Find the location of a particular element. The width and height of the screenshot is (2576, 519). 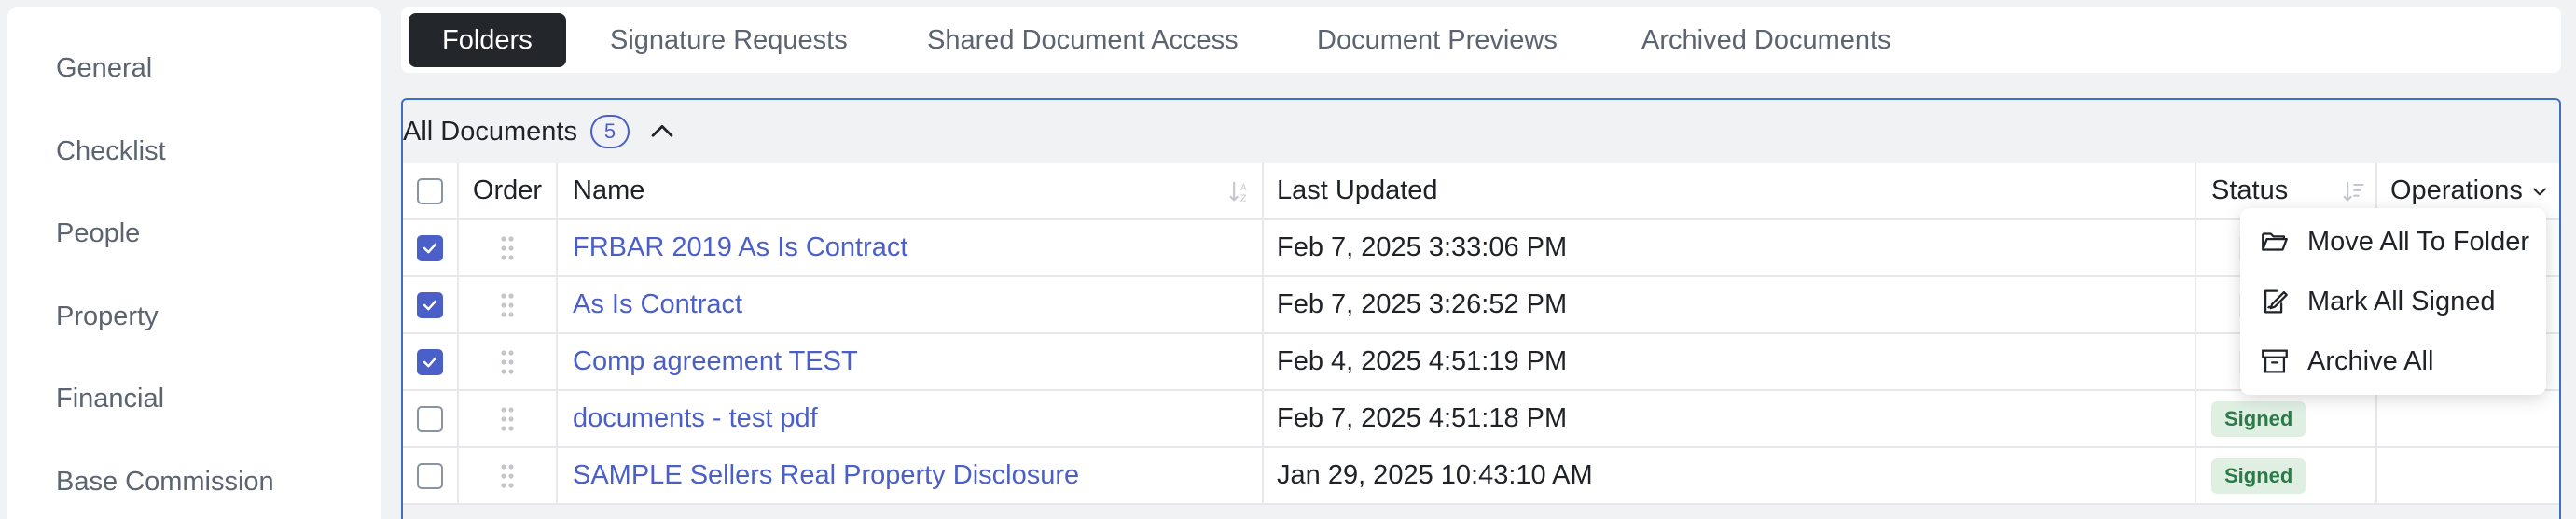

sort-icon: A Z is located at coordinates (1239, 191).